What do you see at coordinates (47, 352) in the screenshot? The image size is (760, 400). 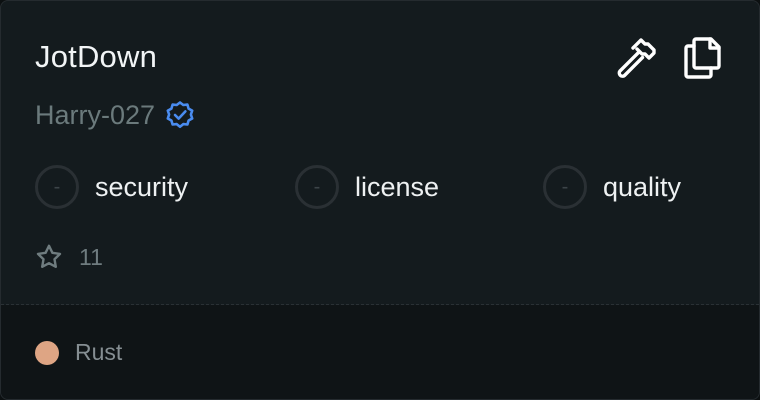 I see `language-color-dot` at bounding box center [47, 352].